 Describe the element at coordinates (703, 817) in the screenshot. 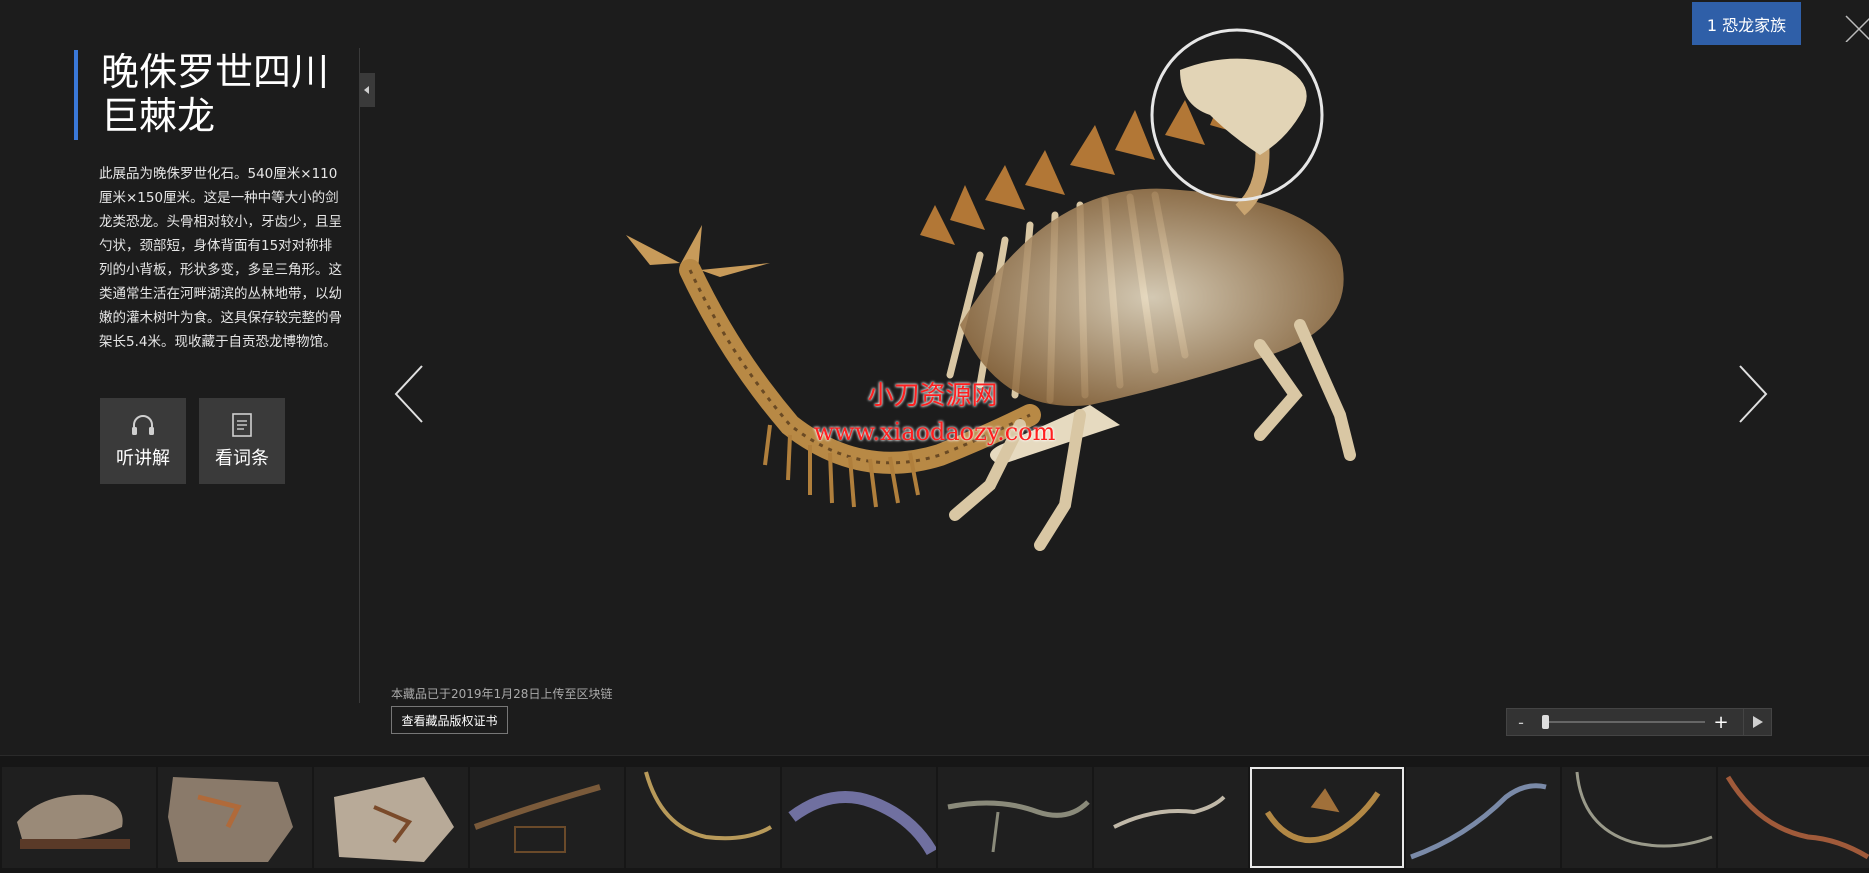

I see `thumbnail-sauropod-skeleton` at that location.